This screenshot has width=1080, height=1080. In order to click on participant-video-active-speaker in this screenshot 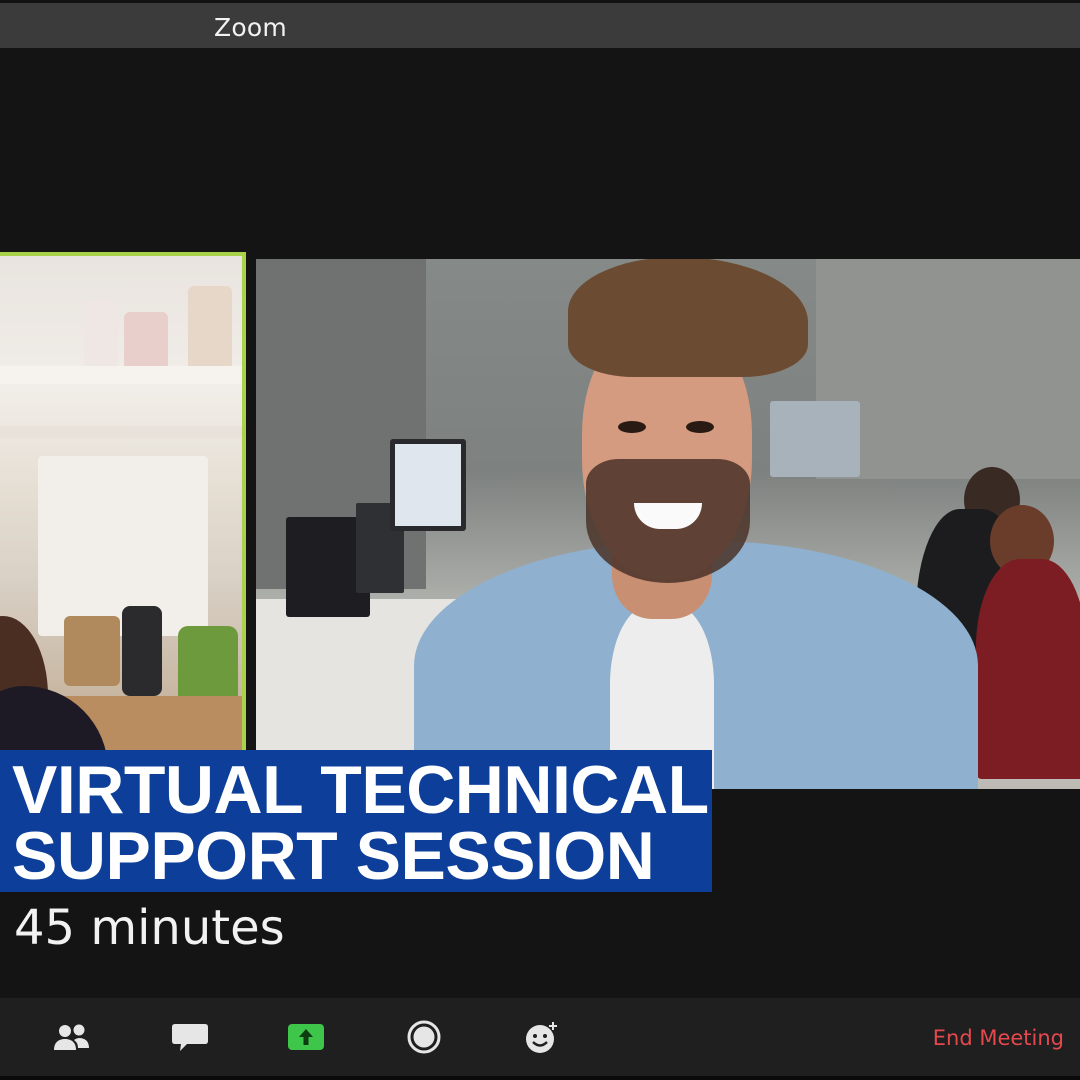, I will do `click(123, 524)`.